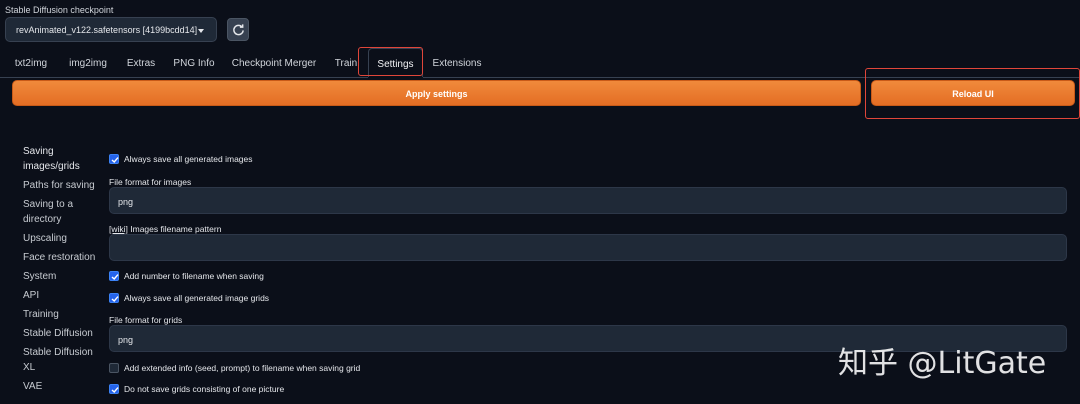  I want to click on file-format-grids-label: File format for grids, so click(146, 320).